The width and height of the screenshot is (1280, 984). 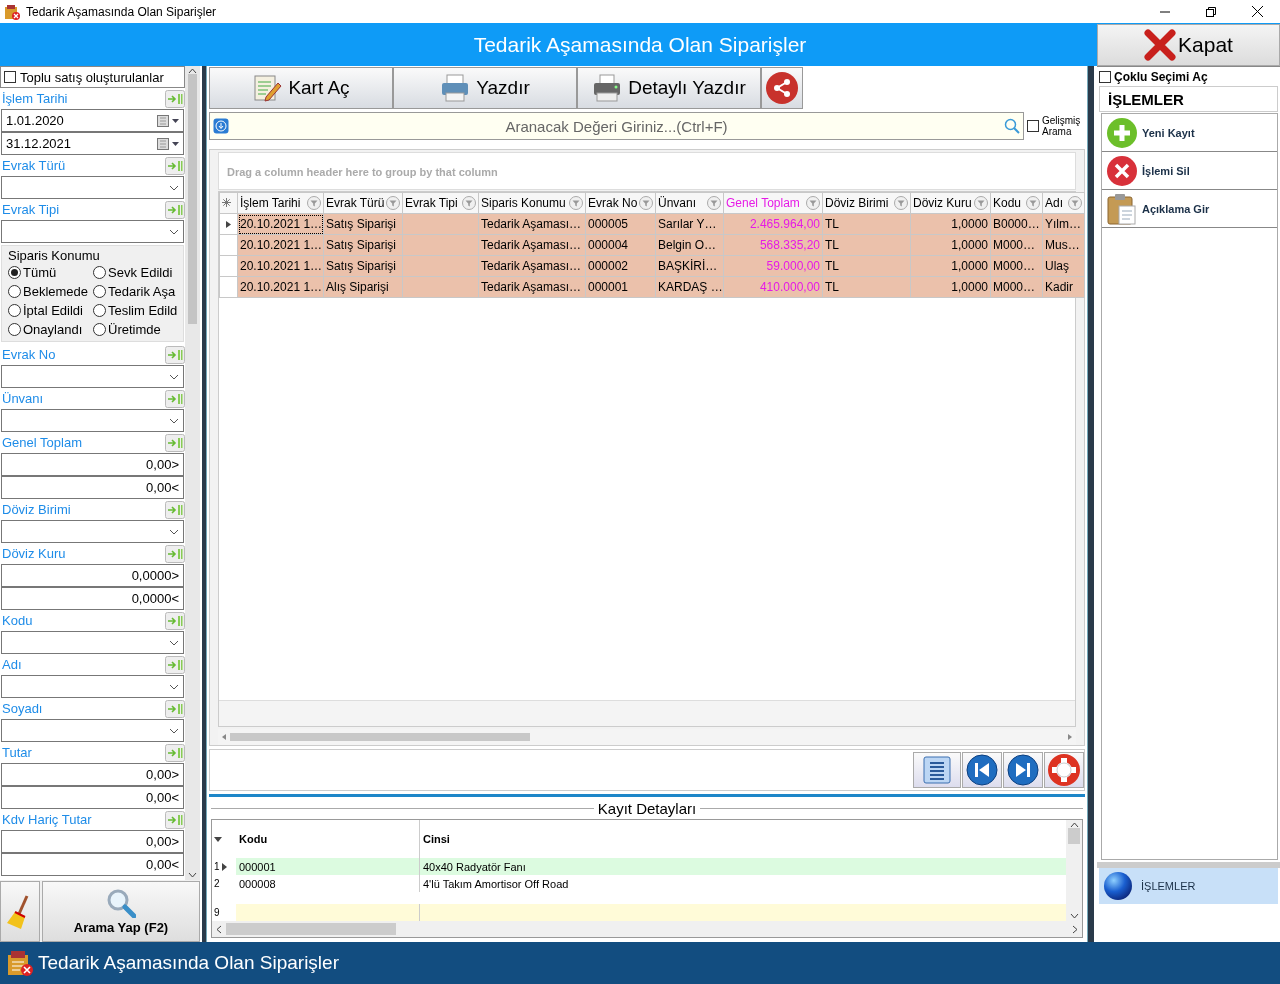 What do you see at coordinates (620, 203) in the screenshot?
I see `column-header: Evrak No` at bounding box center [620, 203].